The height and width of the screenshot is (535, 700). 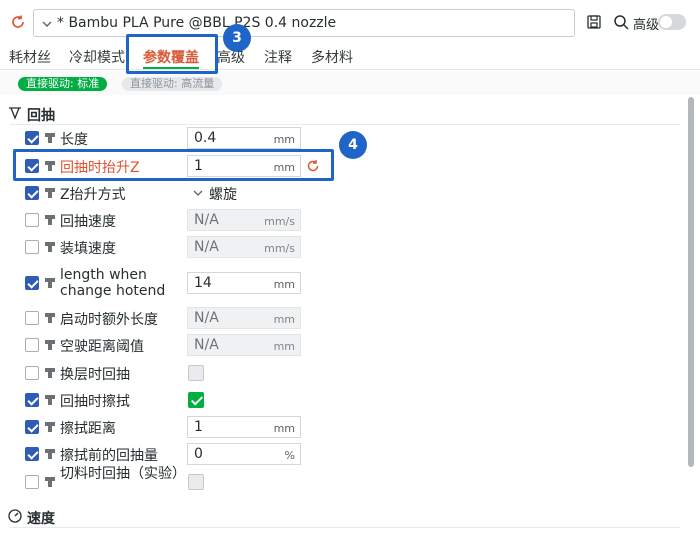 What do you see at coordinates (30, 57) in the screenshot?
I see `tab-filament: 耗材丝` at bounding box center [30, 57].